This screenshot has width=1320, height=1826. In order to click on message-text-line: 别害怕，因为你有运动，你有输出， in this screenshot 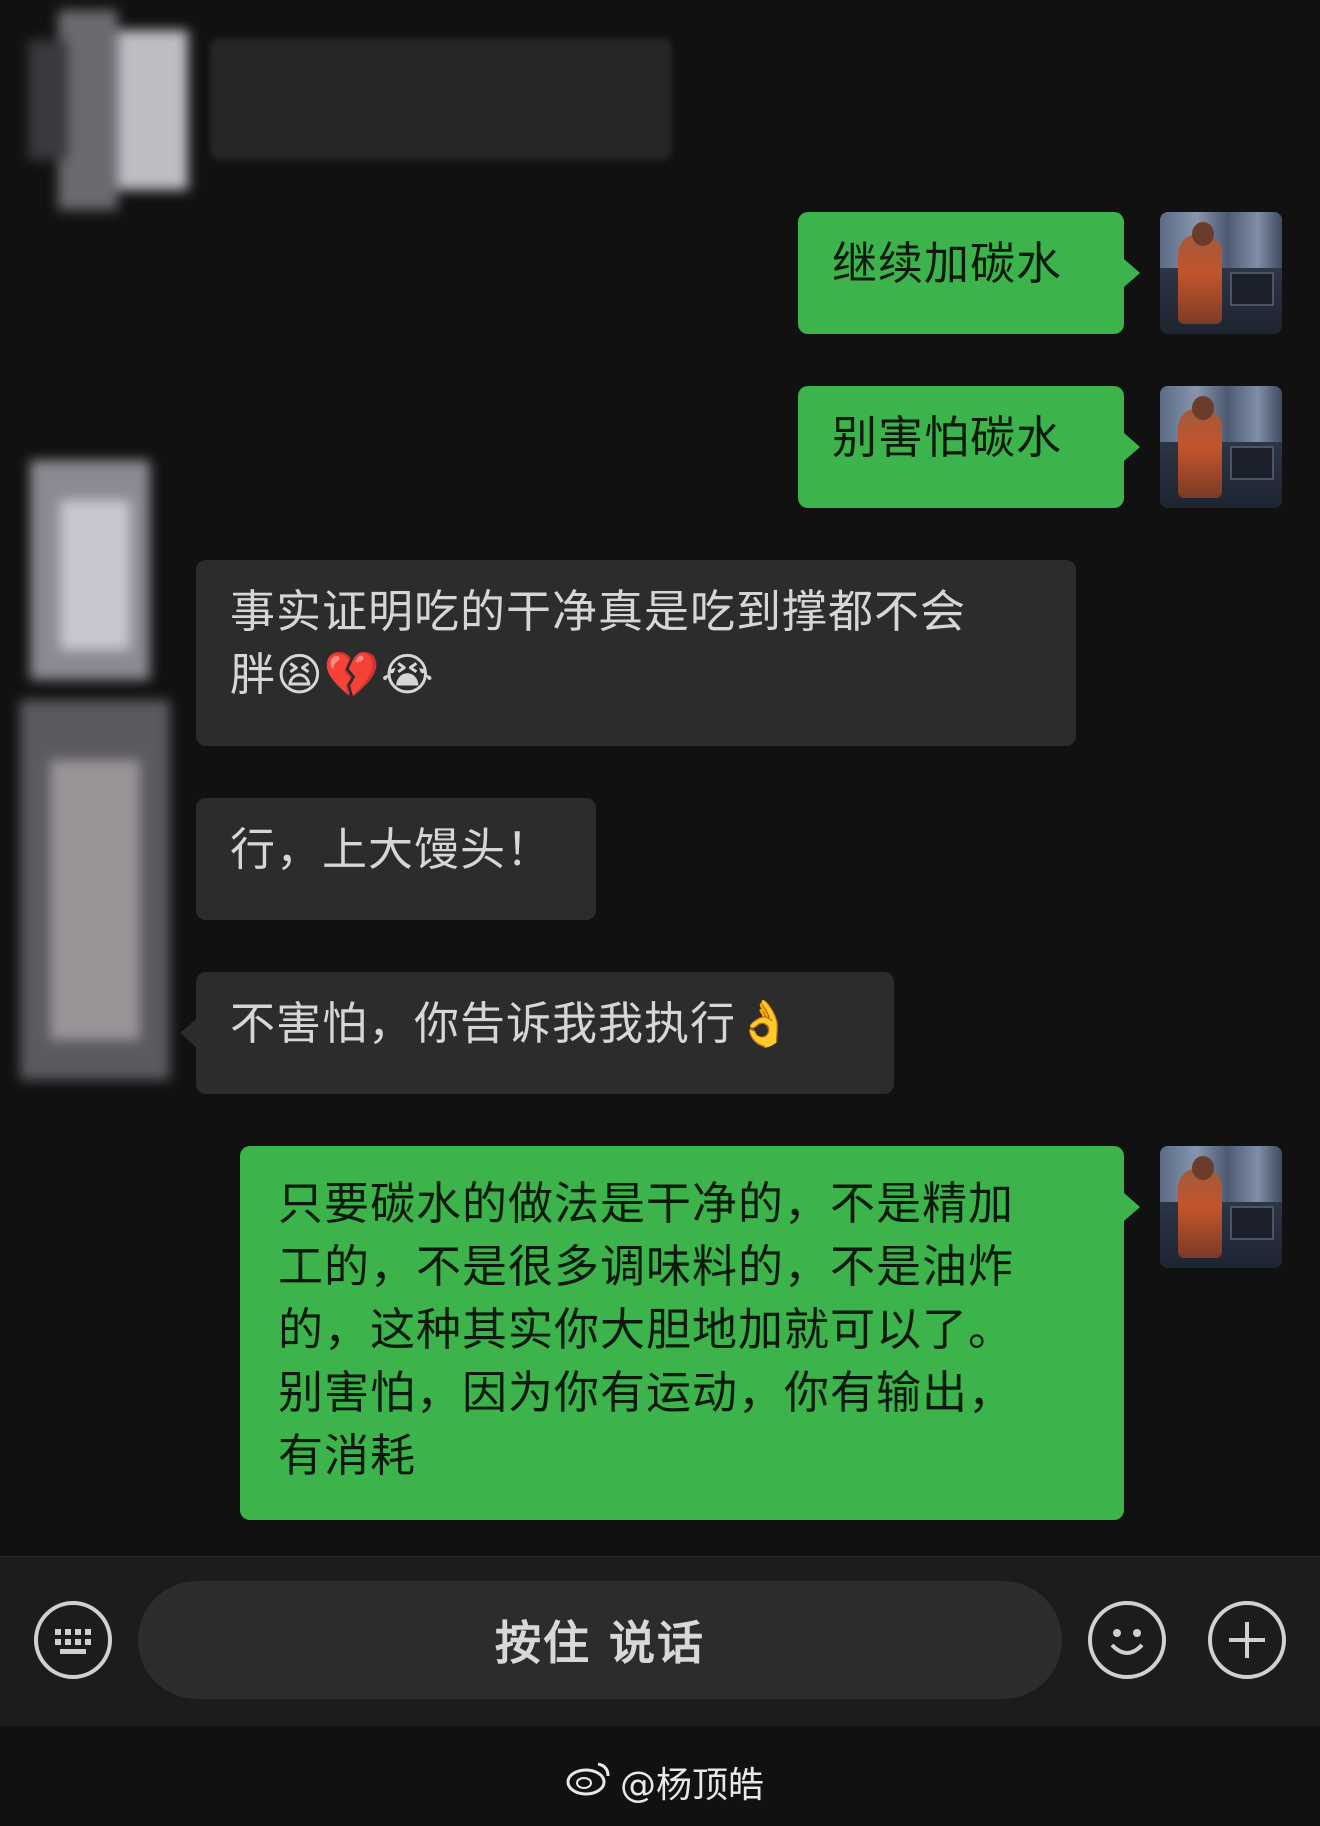, I will do `click(646, 1392)`.